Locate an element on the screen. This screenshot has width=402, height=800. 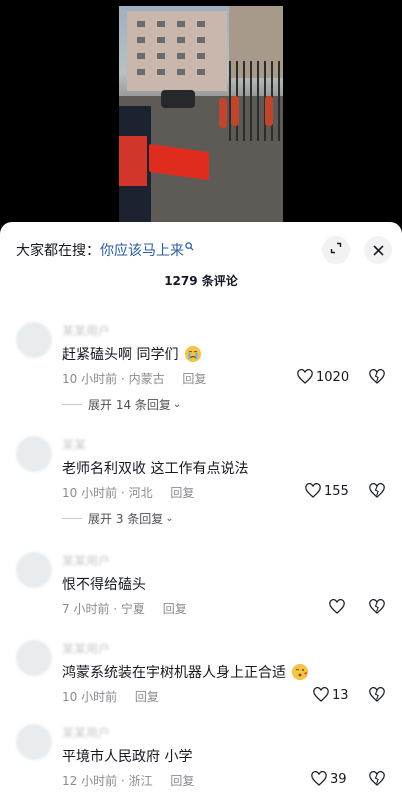
comment-meta: 10 小时前 回复 is located at coordinates (110, 696).